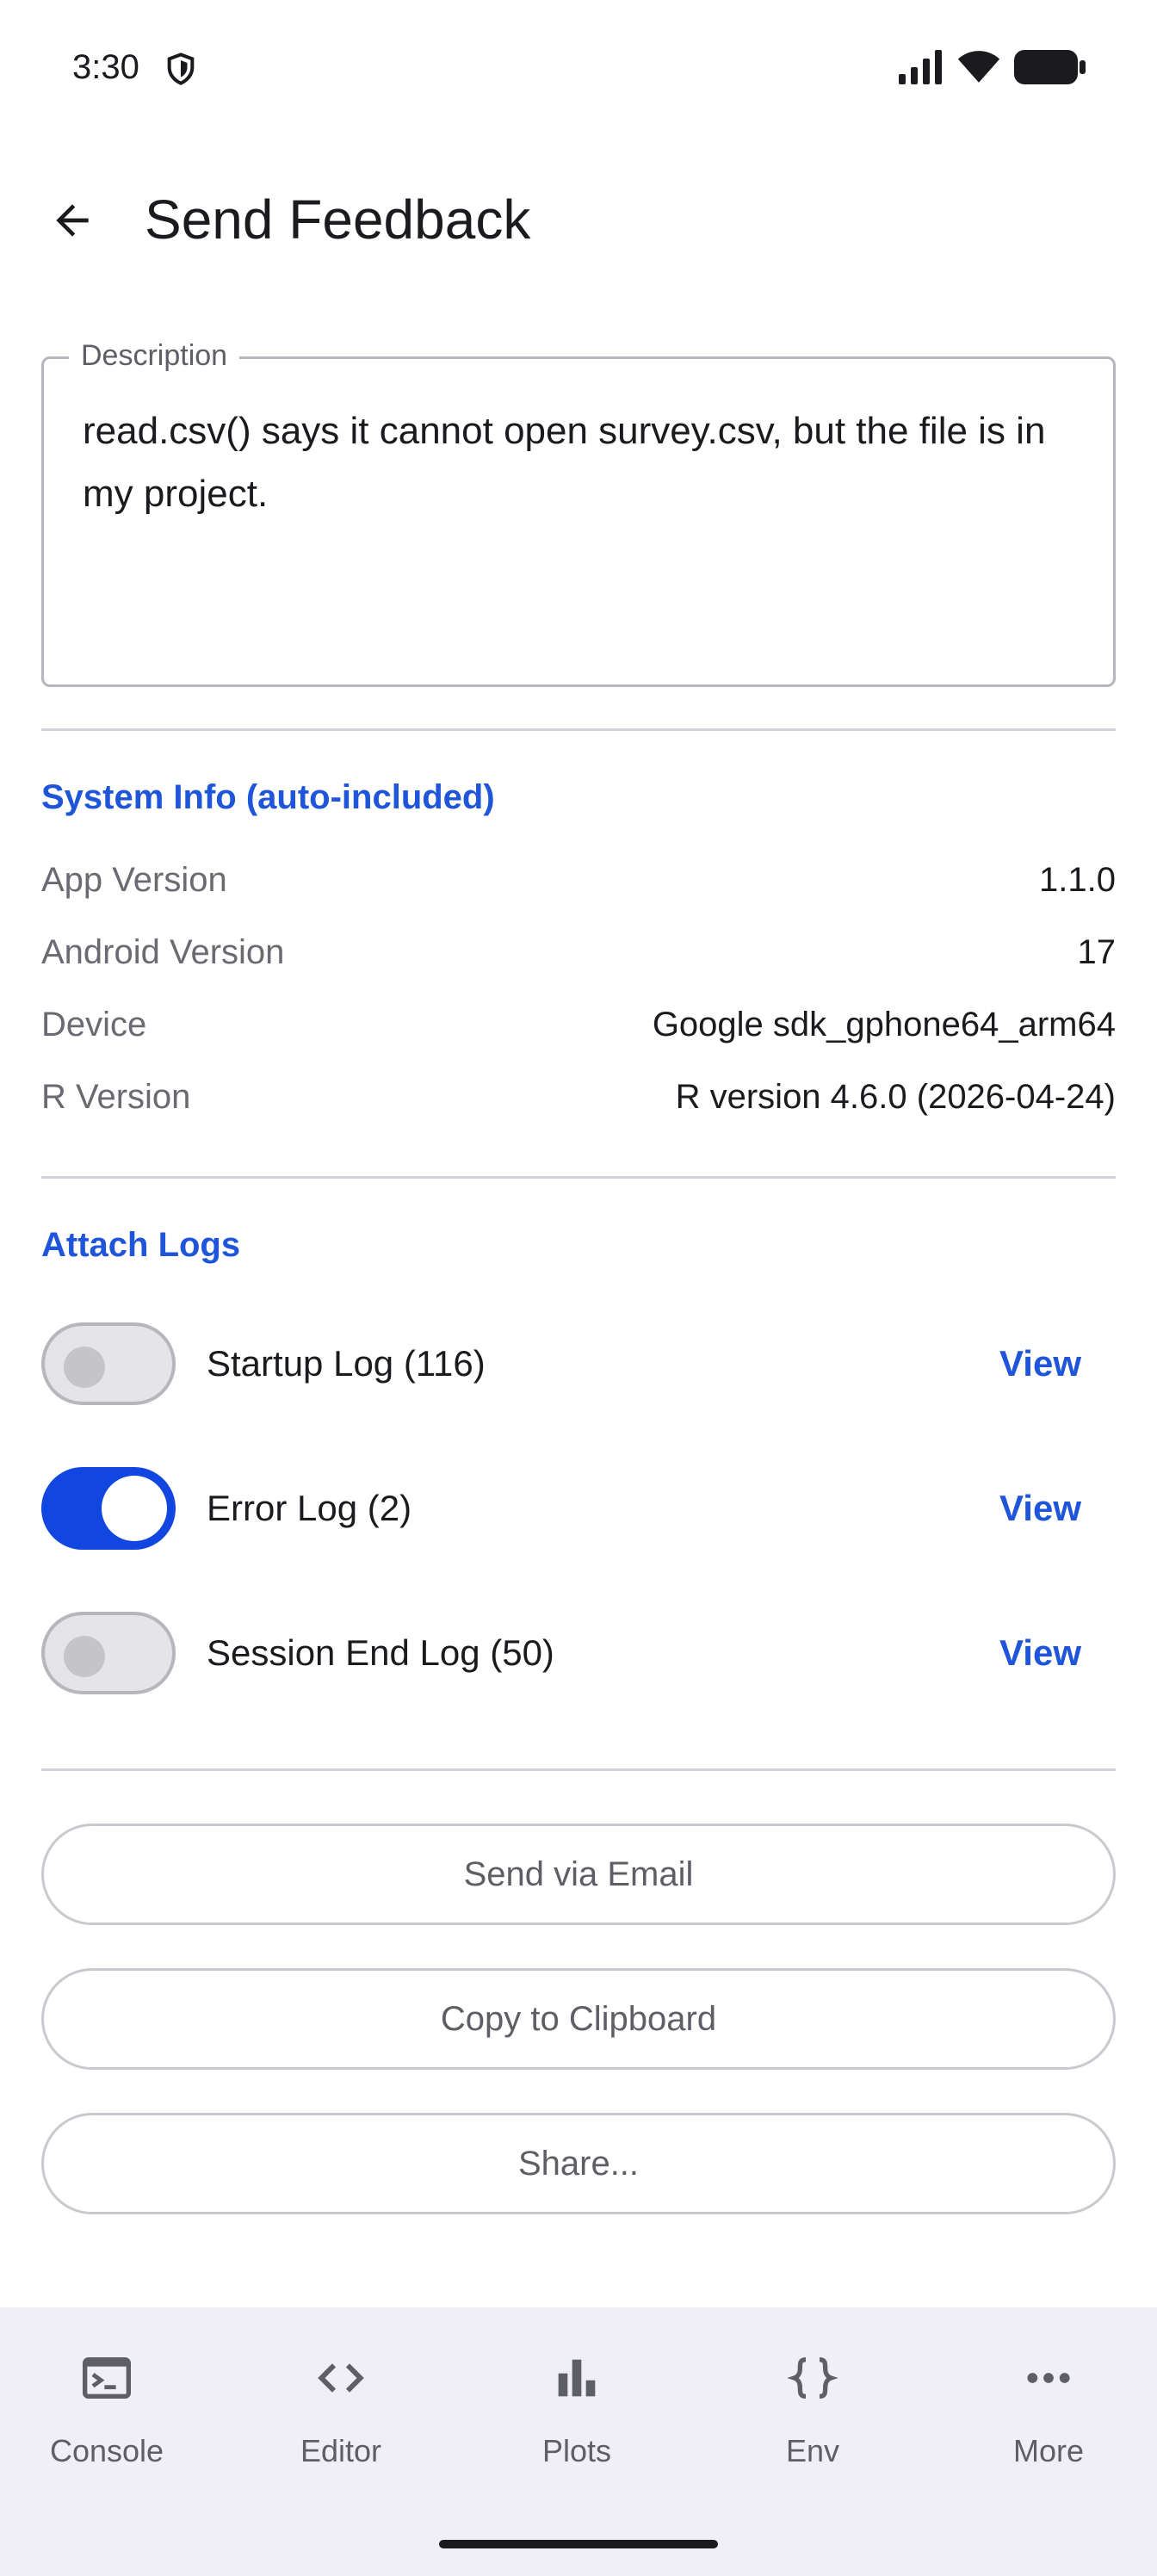  Describe the element at coordinates (1050, 67) in the screenshot. I see `battery-icon` at that location.